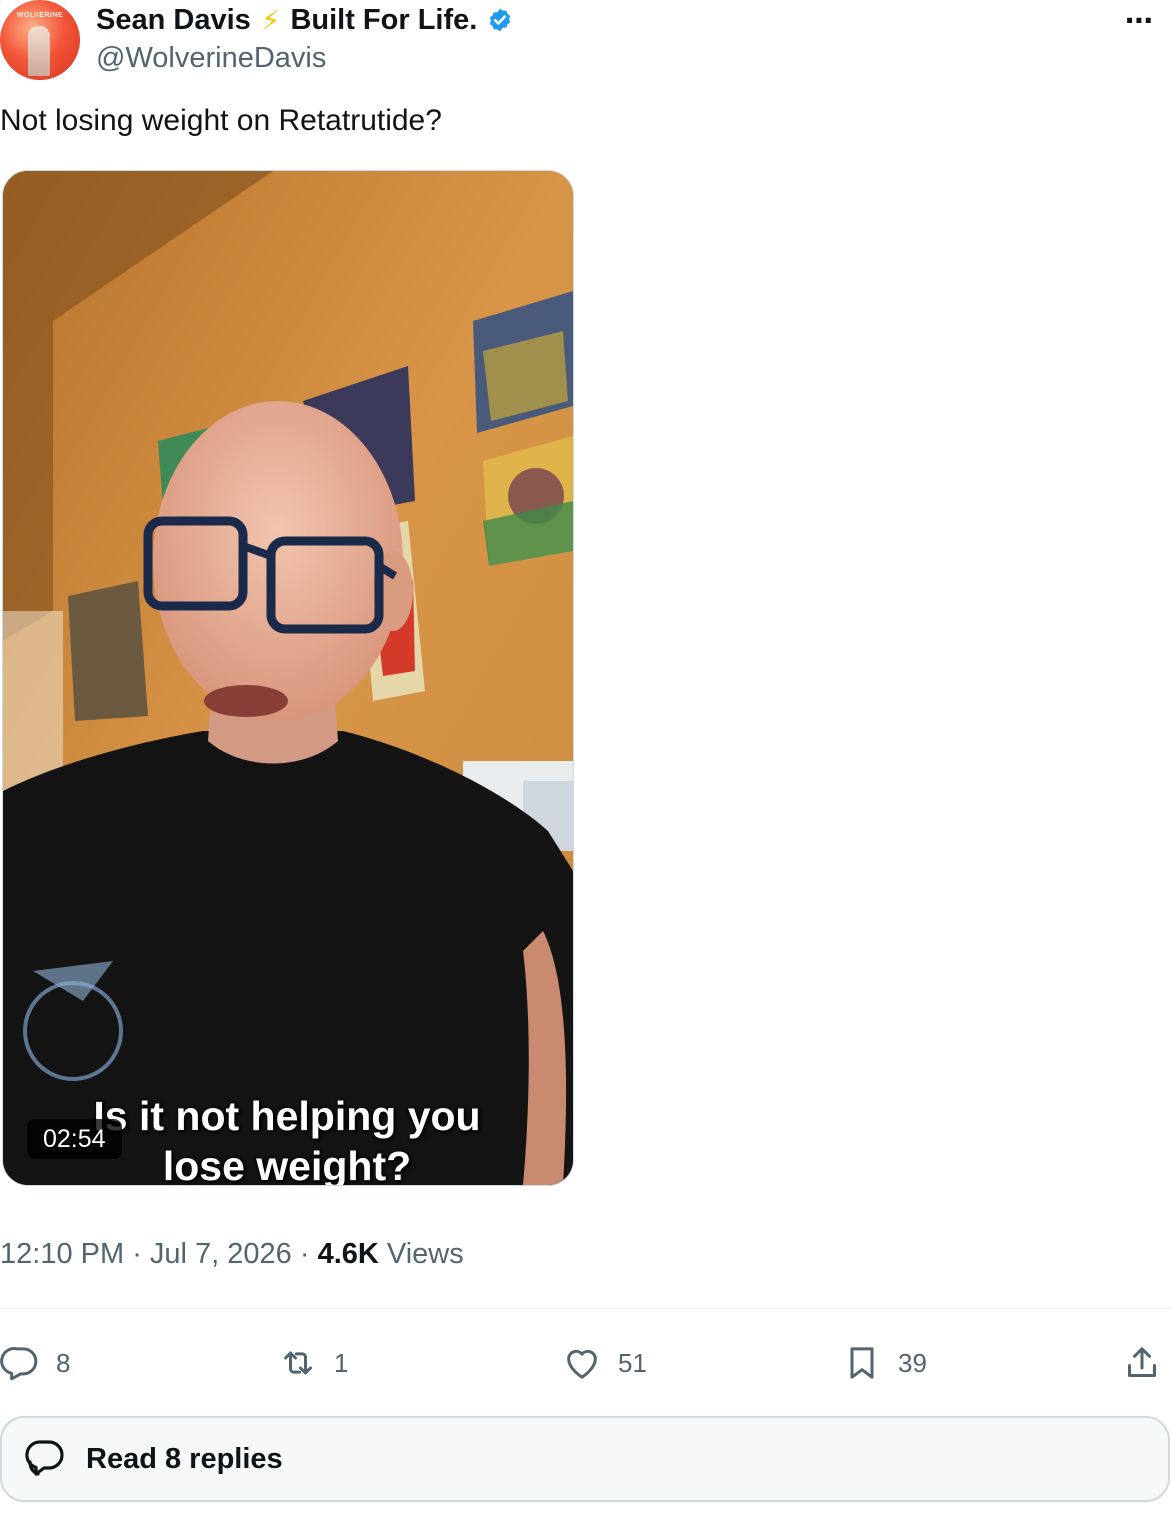  What do you see at coordinates (270, 20) in the screenshot?
I see `lightning-emoji: ⚡` at bounding box center [270, 20].